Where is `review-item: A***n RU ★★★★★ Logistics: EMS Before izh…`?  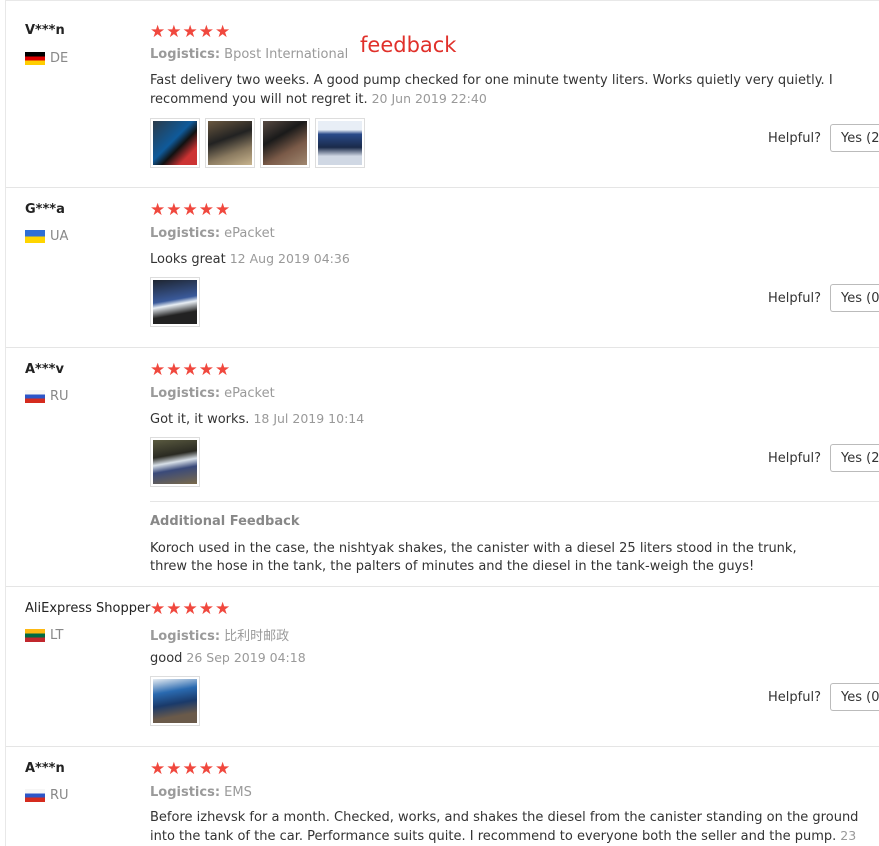
review-item: A***n RU ★★★★★ Logistics: EMS Before izh… is located at coordinates (442, 796).